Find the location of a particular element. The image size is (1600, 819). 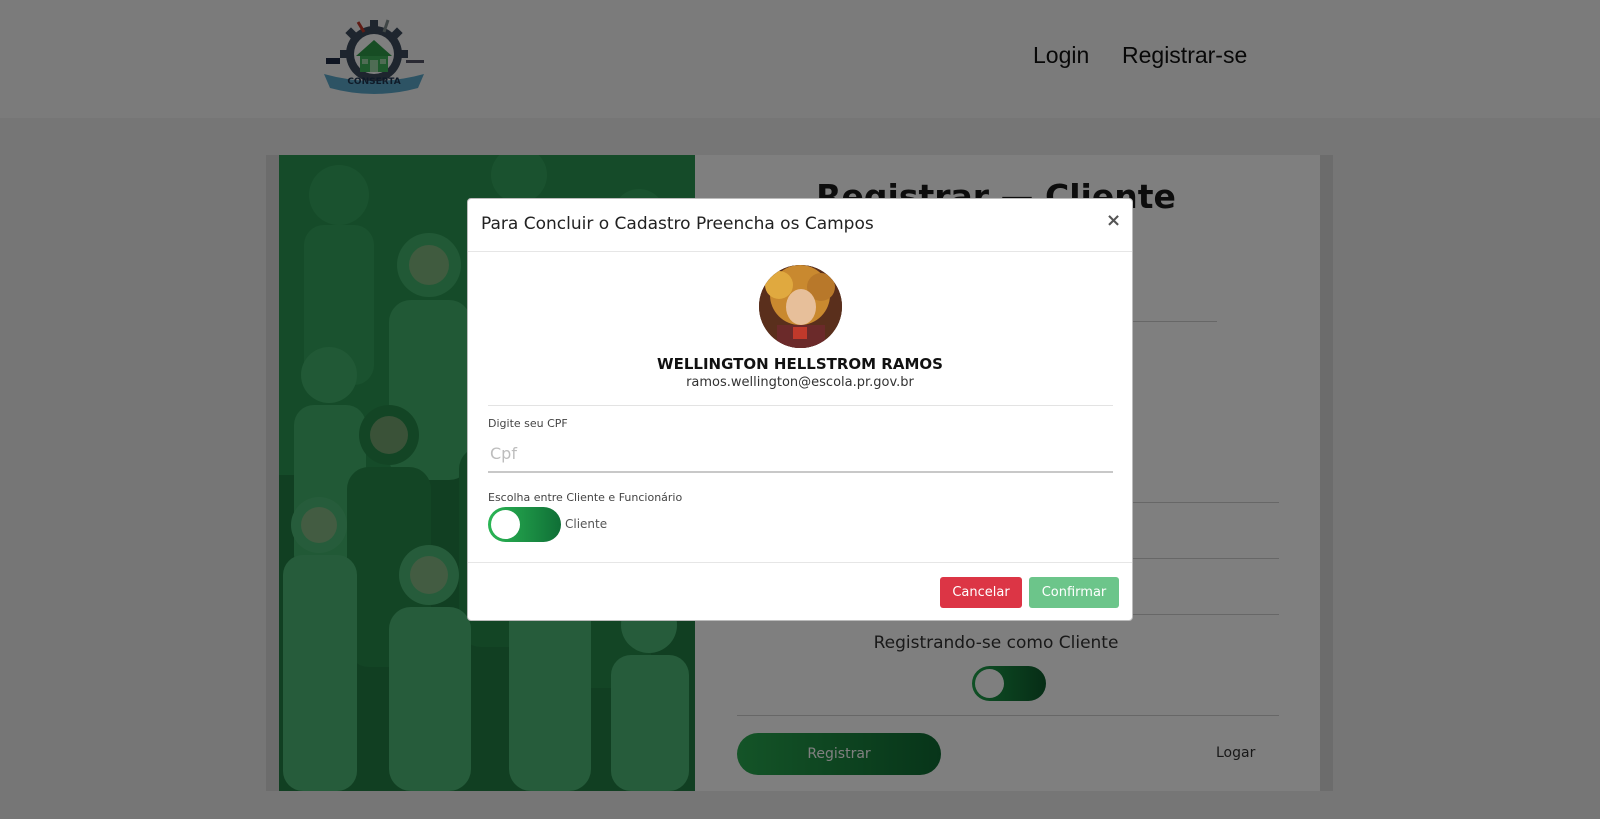

role-switch-text: Cliente is located at coordinates (586, 524).